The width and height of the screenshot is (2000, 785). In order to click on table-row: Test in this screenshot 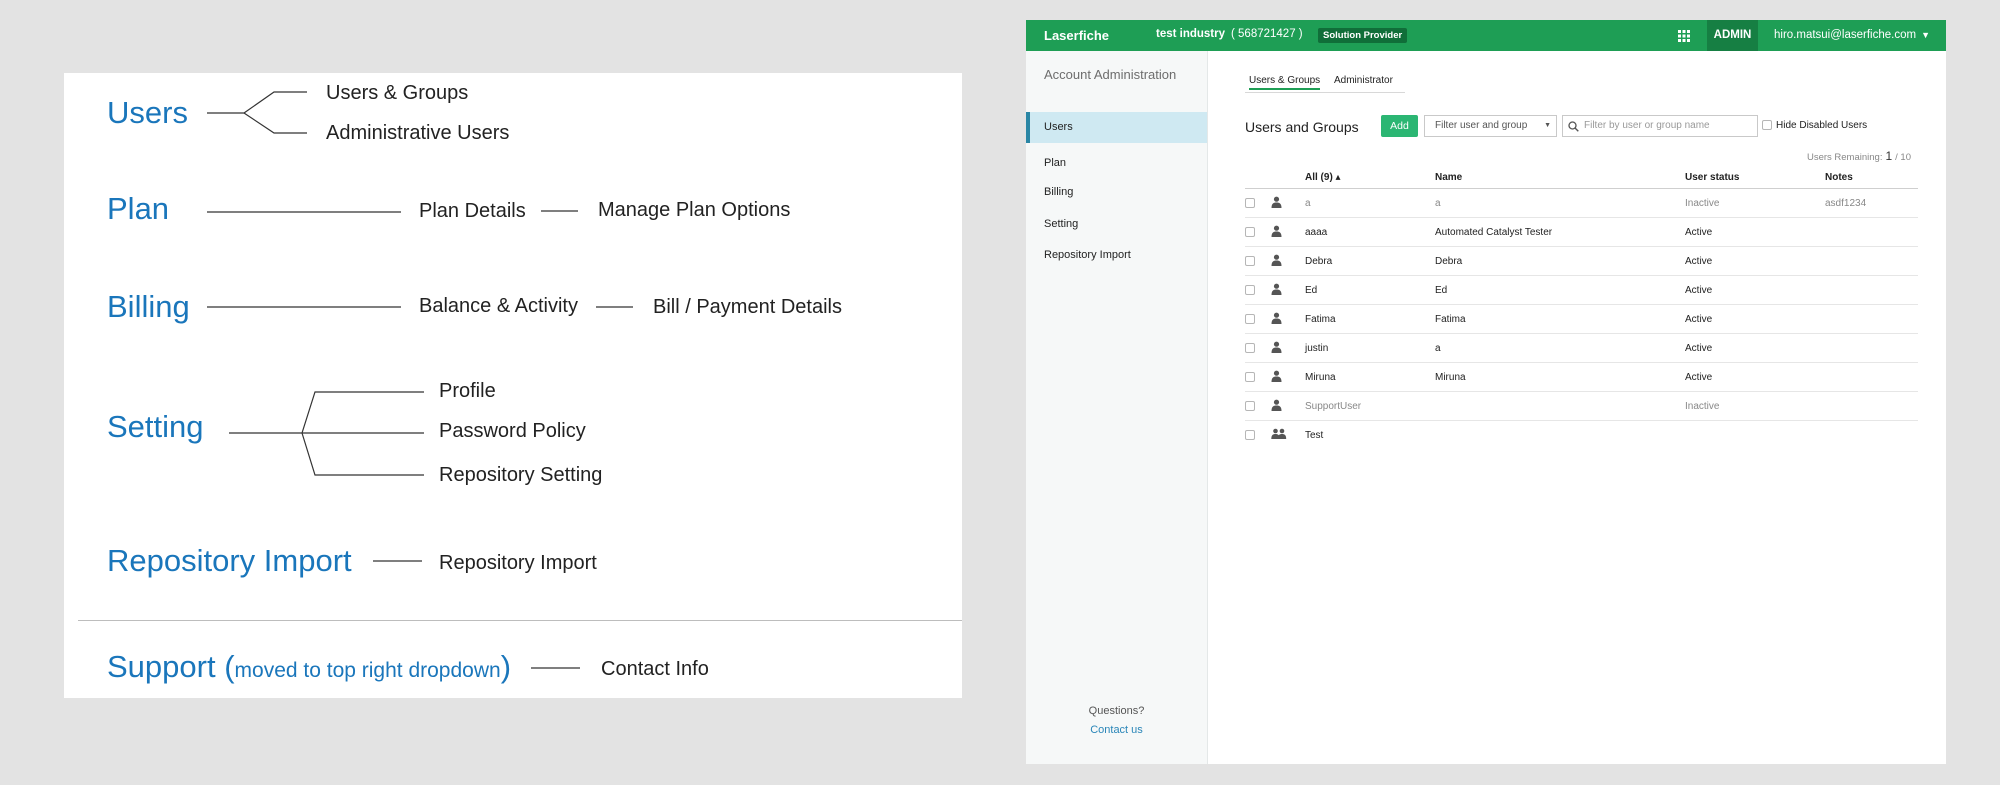, I will do `click(1581, 435)`.